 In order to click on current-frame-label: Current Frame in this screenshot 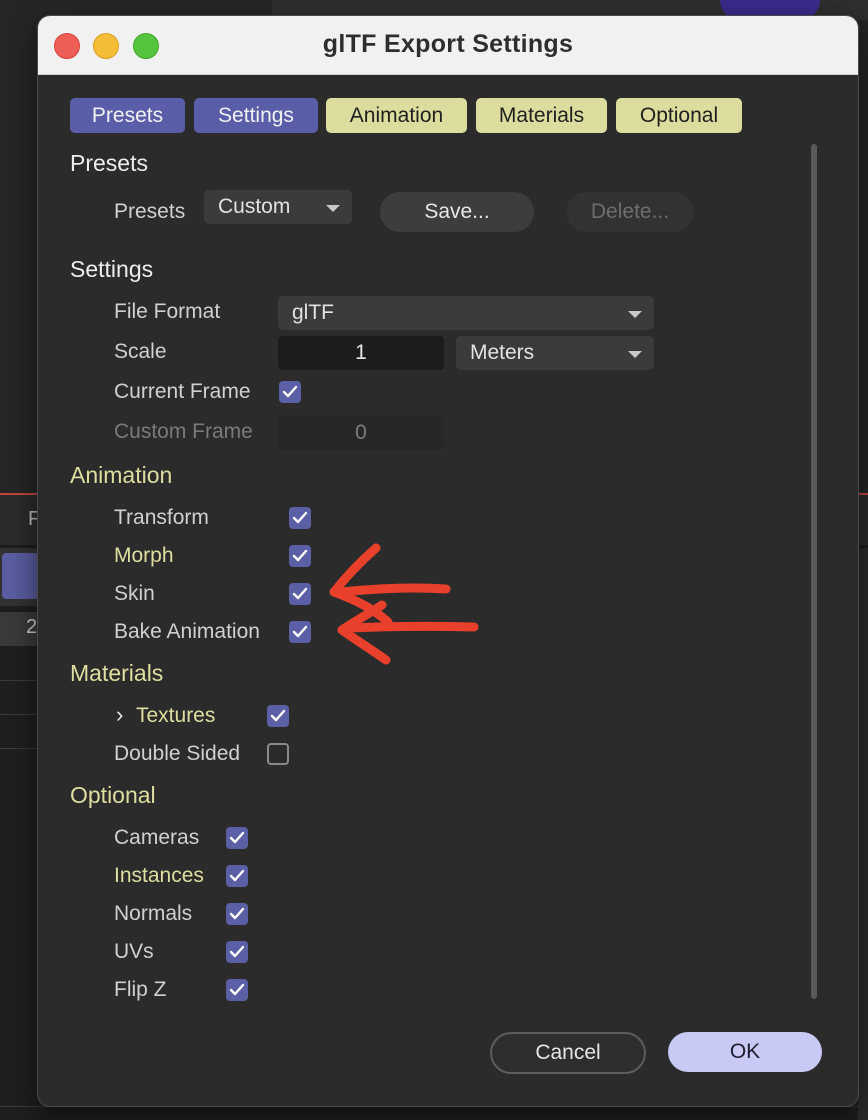, I will do `click(182, 391)`.